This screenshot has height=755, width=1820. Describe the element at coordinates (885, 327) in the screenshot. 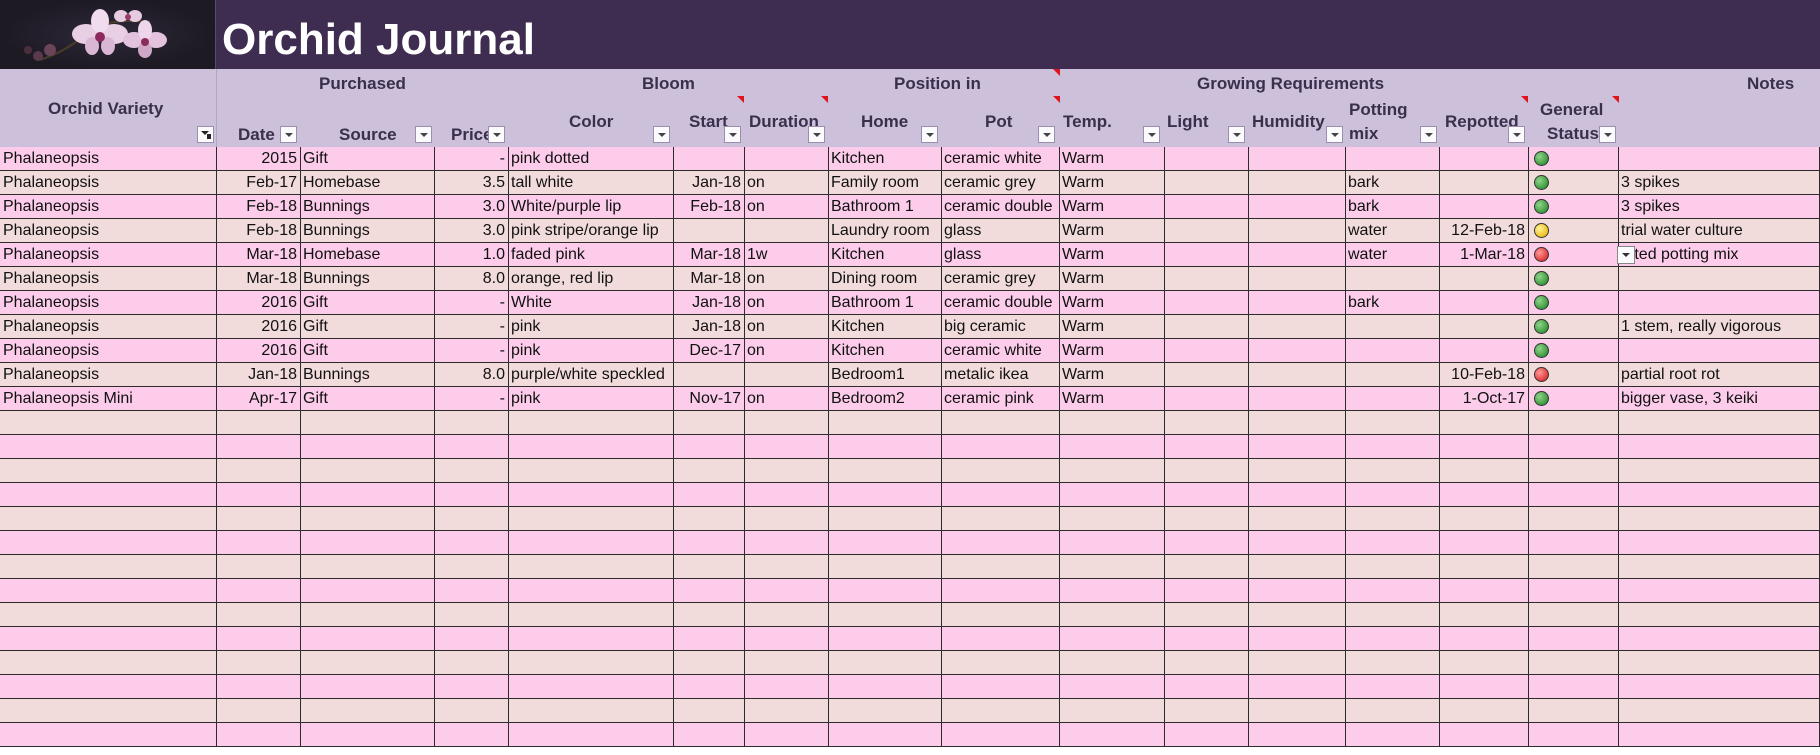

I see `cell-home: Kitchen` at that location.